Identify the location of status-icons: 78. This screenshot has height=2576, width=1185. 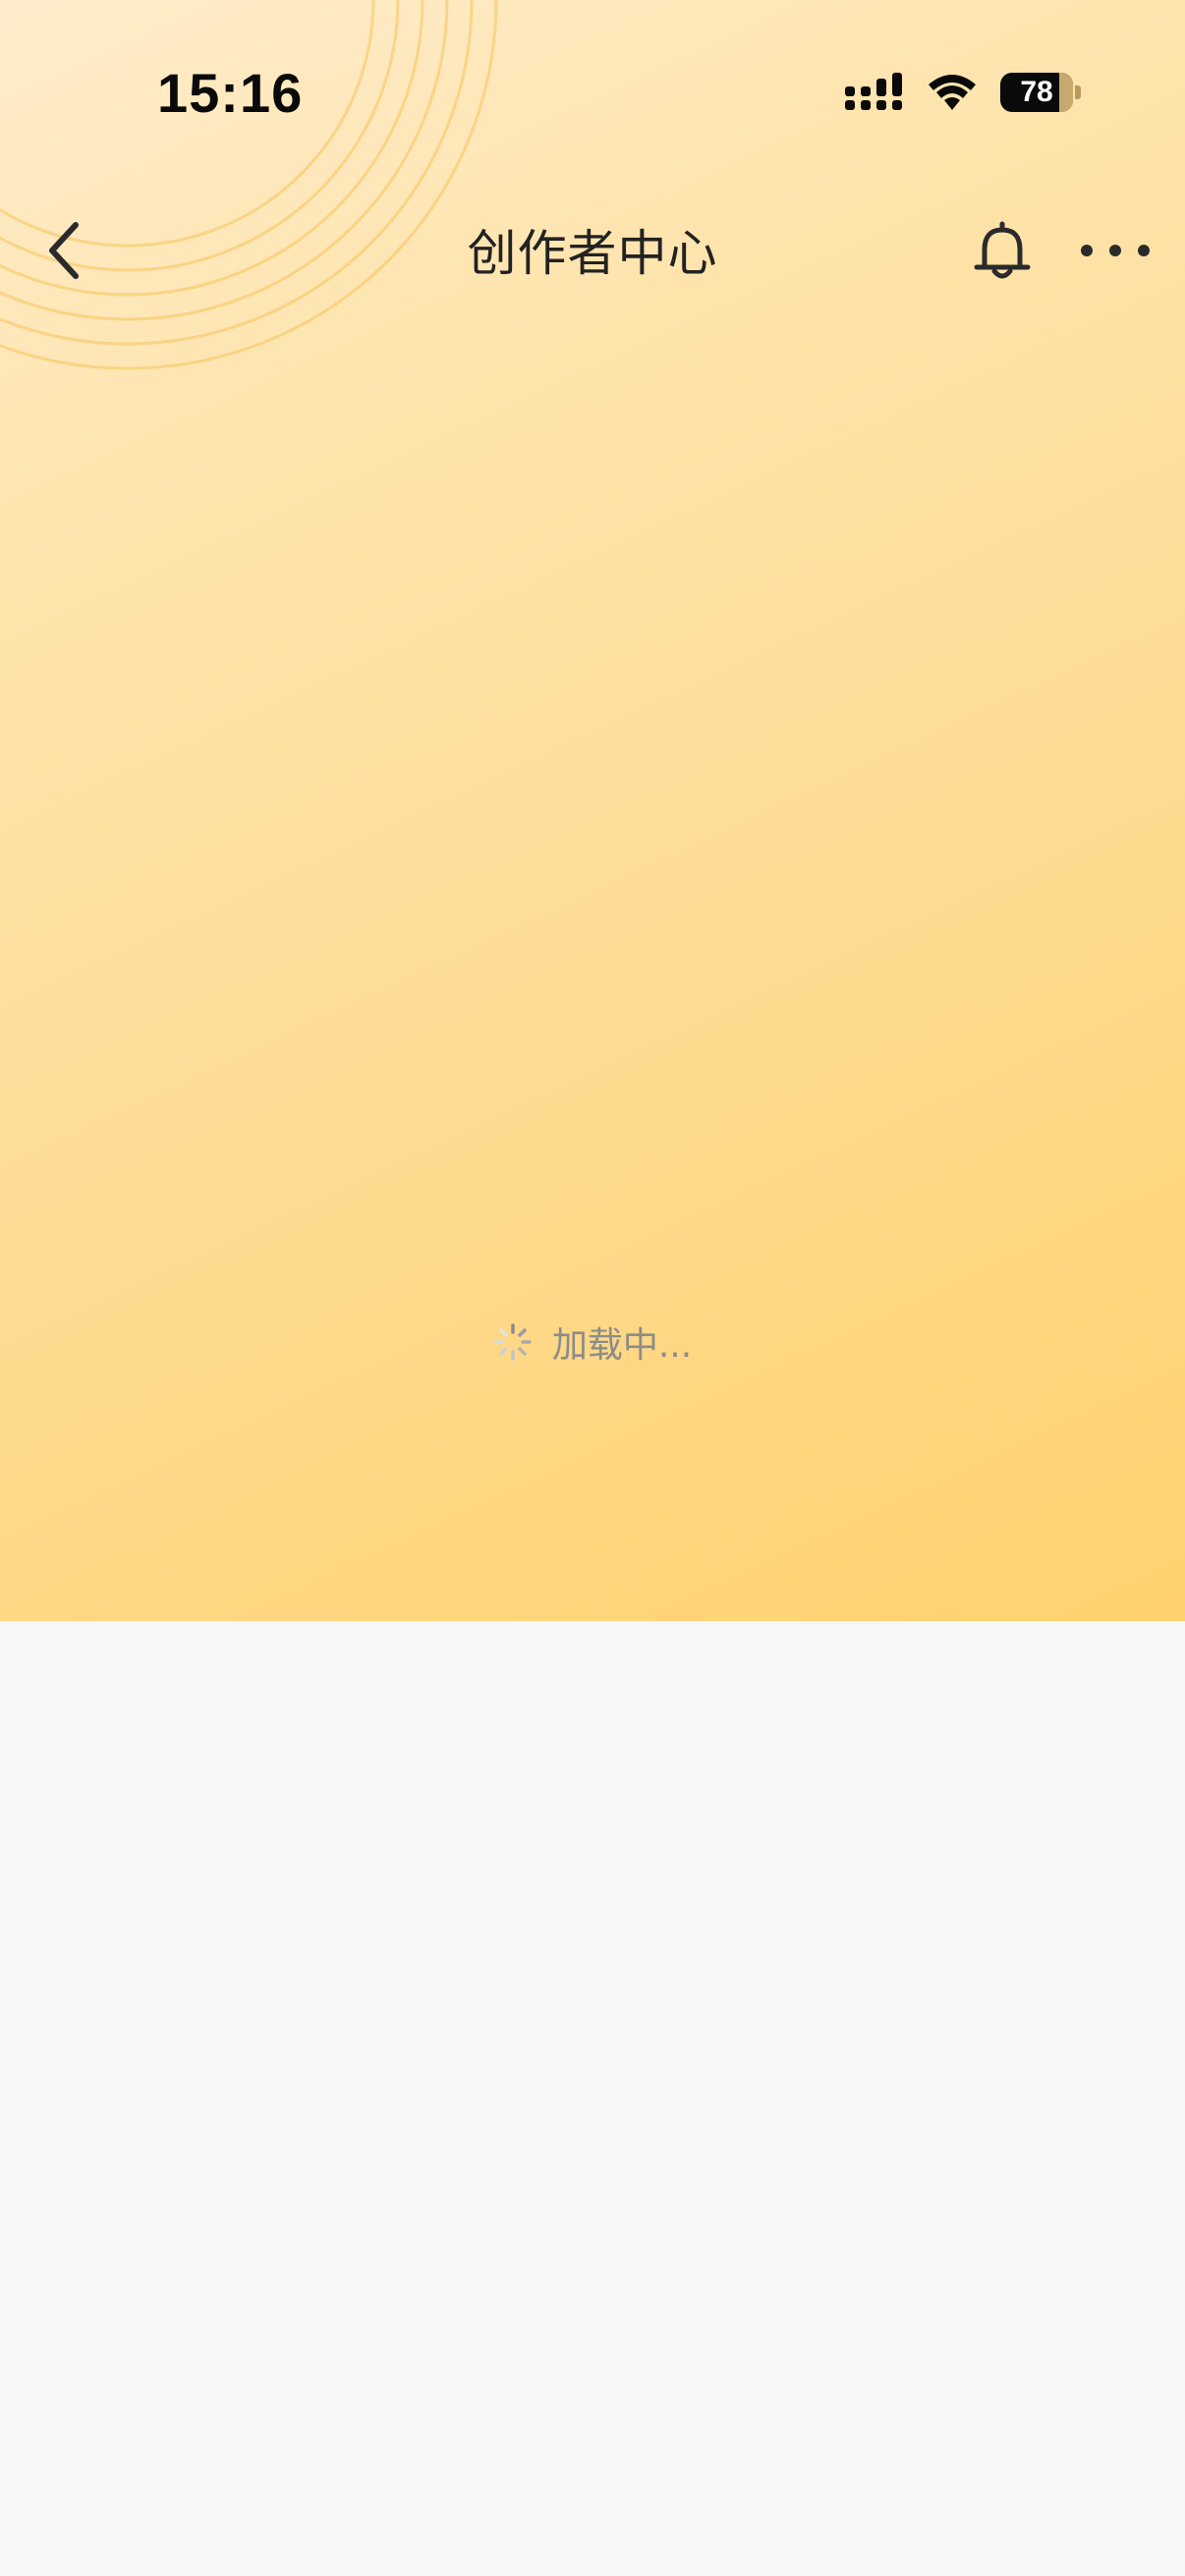
(963, 92).